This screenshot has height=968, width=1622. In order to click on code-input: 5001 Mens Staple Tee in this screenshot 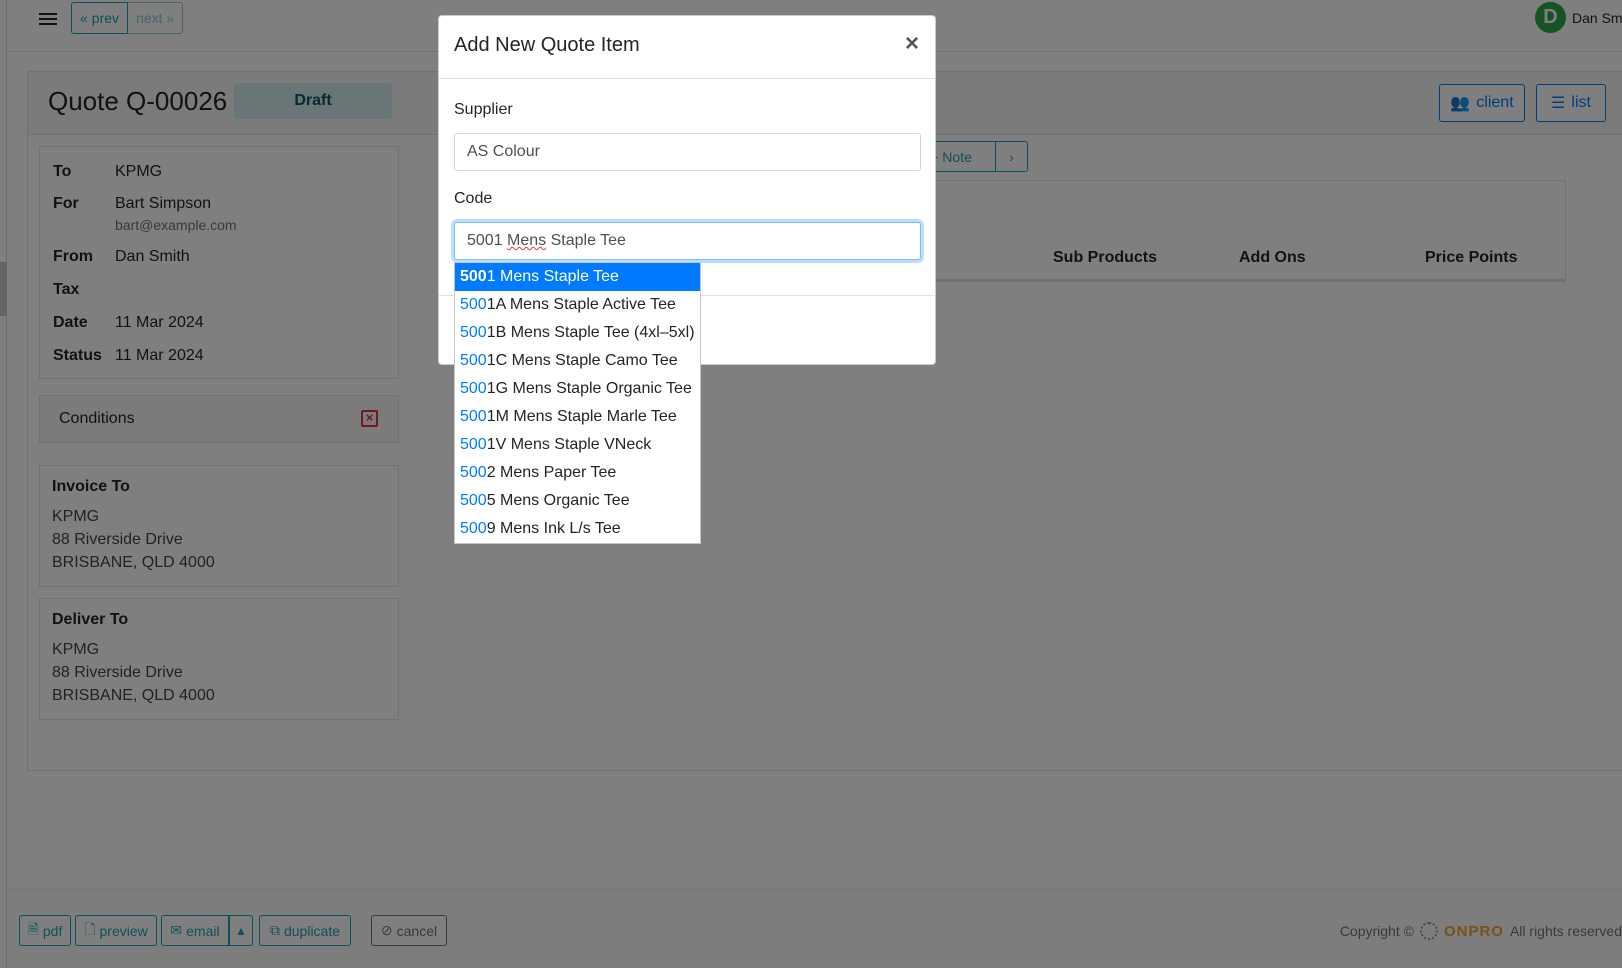, I will do `click(687, 241)`.